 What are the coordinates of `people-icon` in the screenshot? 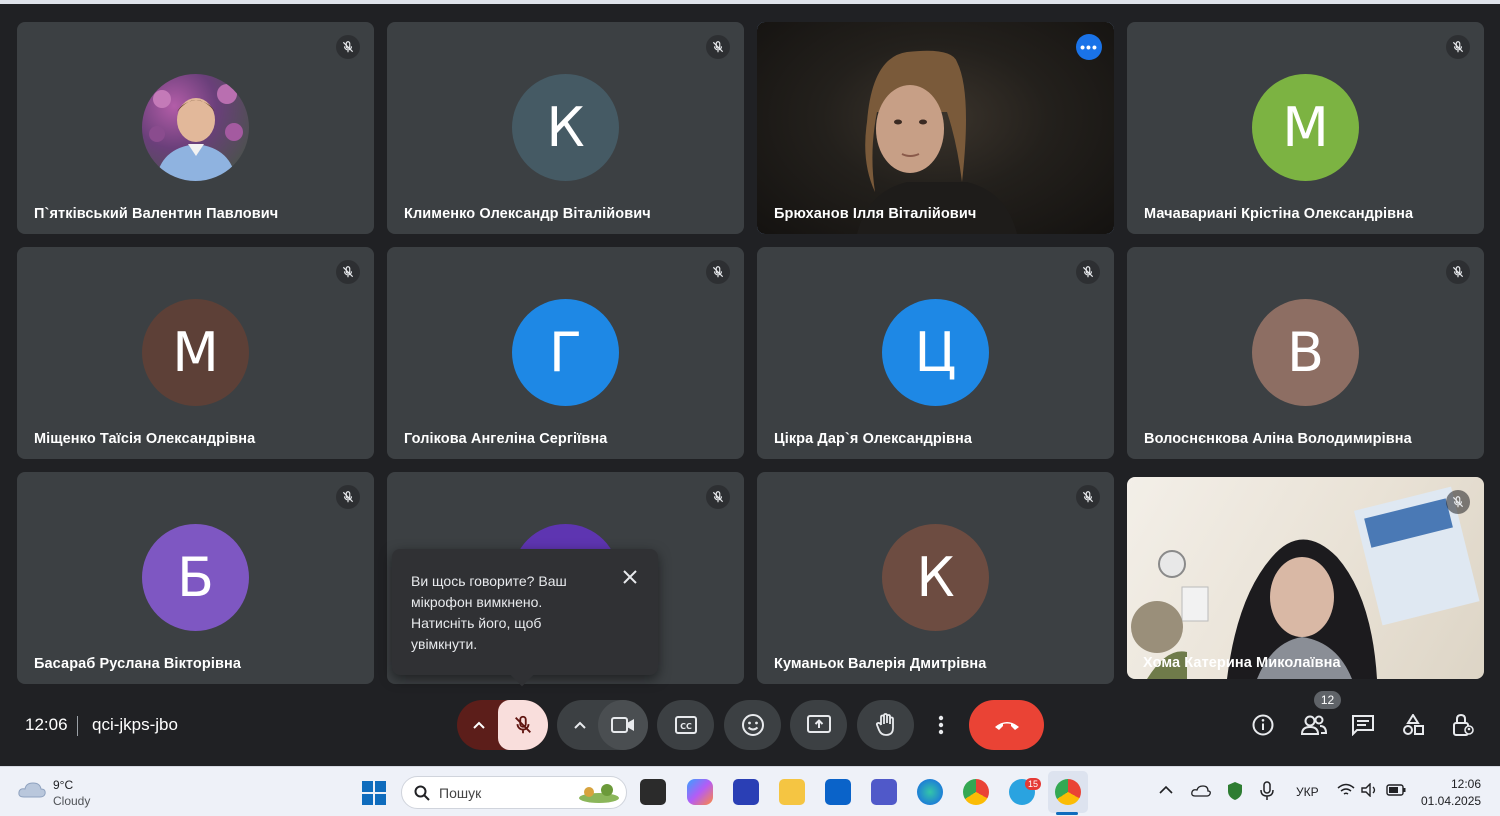 It's located at (1314, 725).